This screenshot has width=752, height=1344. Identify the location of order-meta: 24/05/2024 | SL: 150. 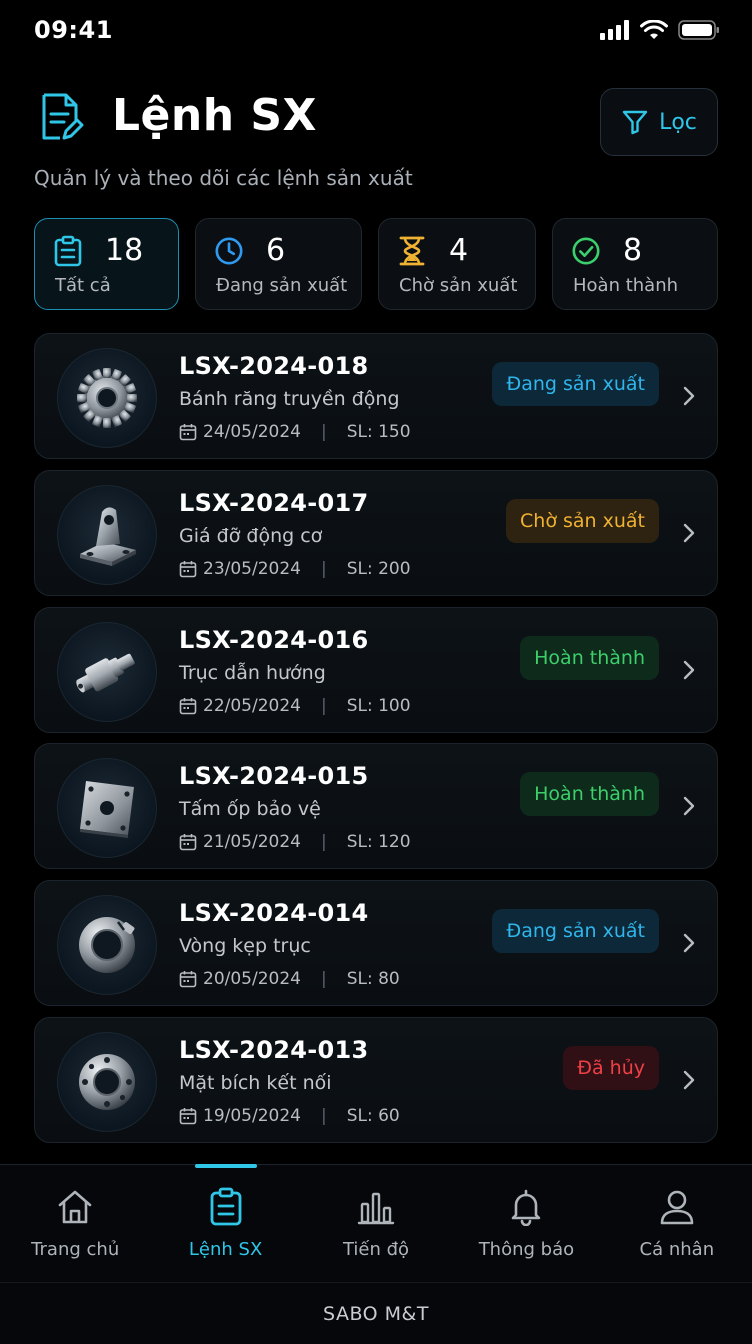
(295, 432).